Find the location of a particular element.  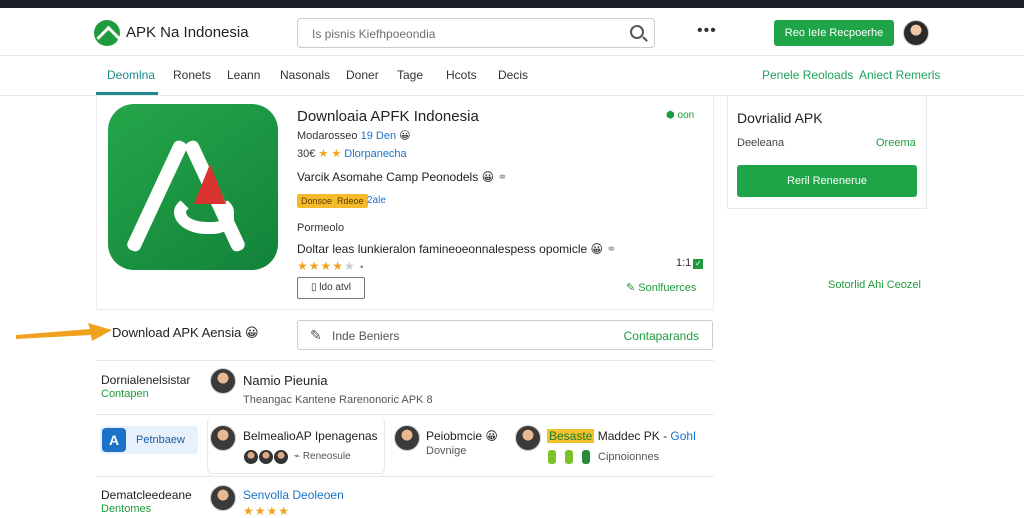

app-action-button: ▯ ldo atvl is located at coordinates (331, 288).